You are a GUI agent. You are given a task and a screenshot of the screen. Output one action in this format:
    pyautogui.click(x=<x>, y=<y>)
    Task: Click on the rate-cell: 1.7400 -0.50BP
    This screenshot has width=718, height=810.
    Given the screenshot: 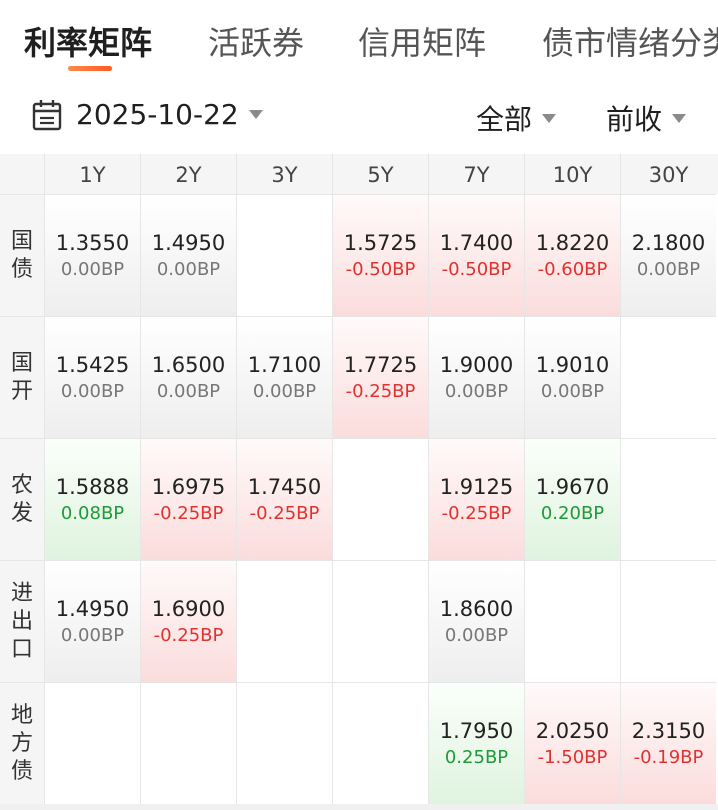 What is the action you would take?
    pyautogui.click(x=476, y=255)
    